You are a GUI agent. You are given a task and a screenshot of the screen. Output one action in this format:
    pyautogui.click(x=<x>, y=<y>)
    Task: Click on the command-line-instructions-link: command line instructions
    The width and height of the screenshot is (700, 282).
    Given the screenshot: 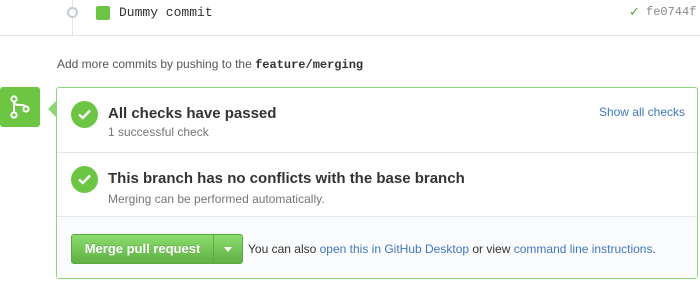 What is the action you would take?
    pyautogui.click(x=583, y=249)
    